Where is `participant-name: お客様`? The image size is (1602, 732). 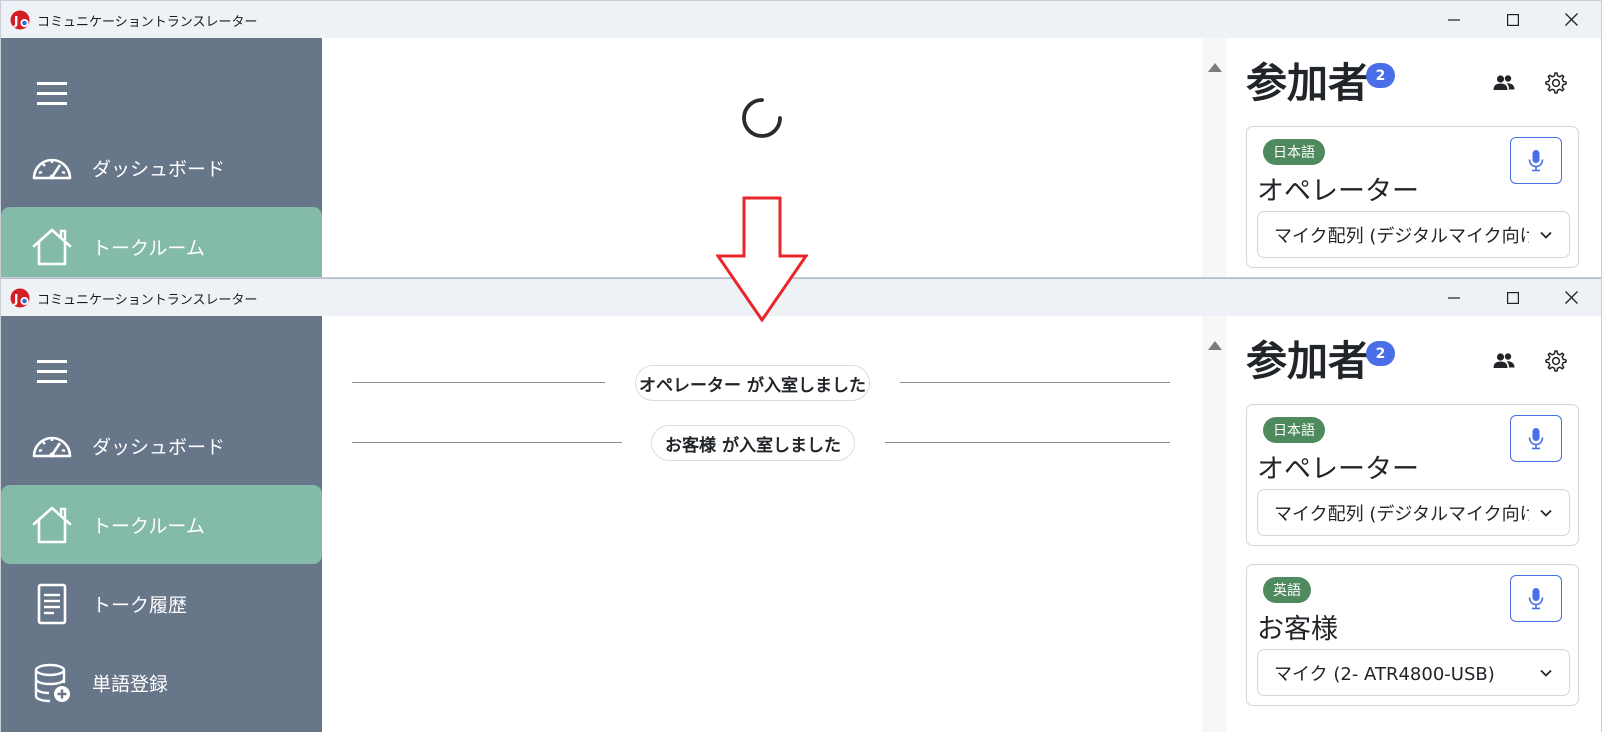 participant-name: お客様 is located at coordinates (1297, 629).